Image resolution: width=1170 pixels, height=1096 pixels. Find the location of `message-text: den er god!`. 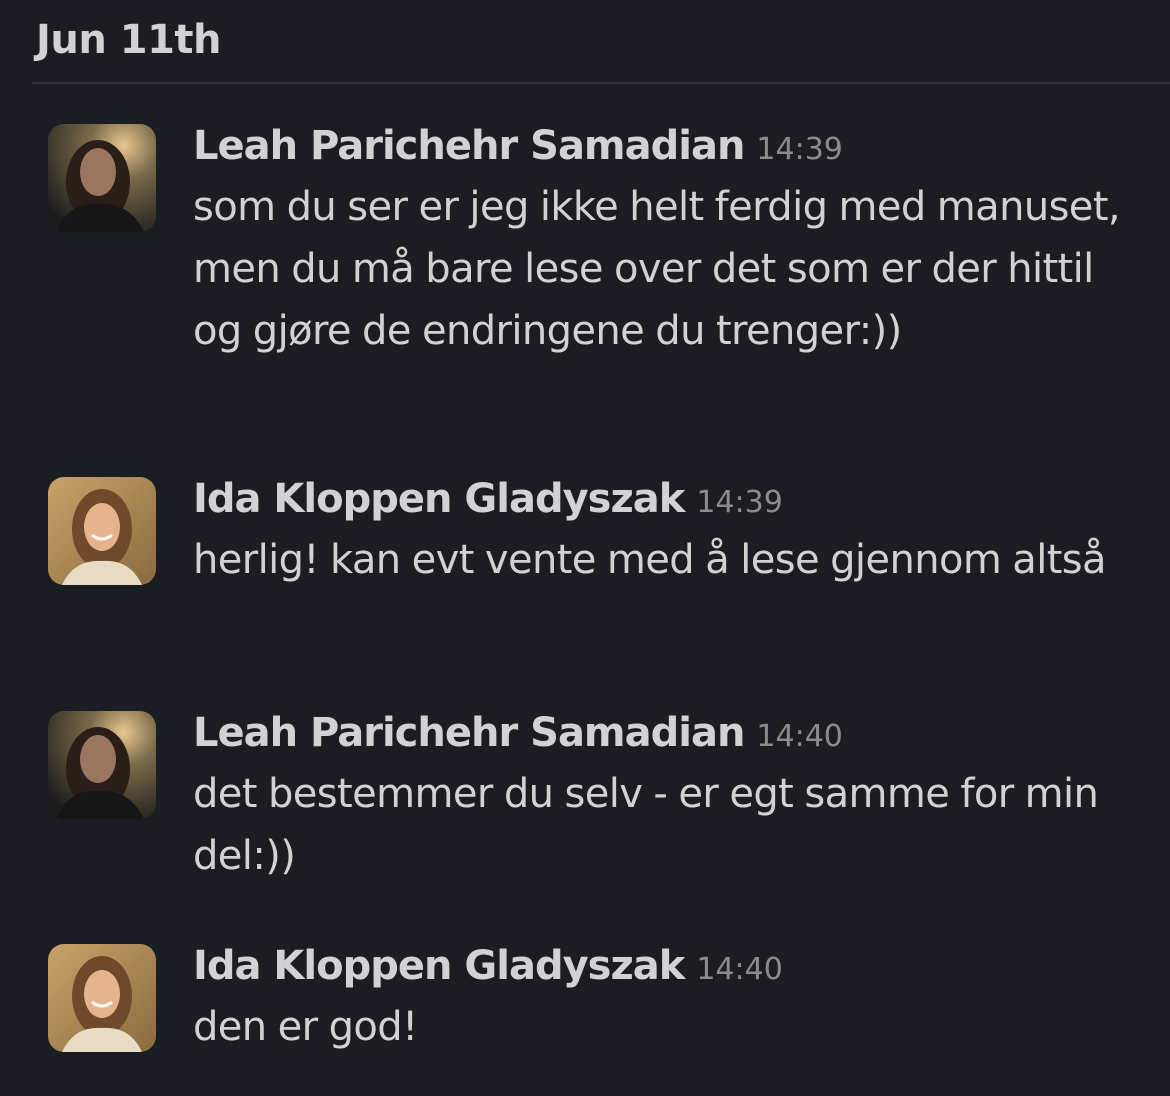

message-text: den er god! is located at coordinates (305, 1027).